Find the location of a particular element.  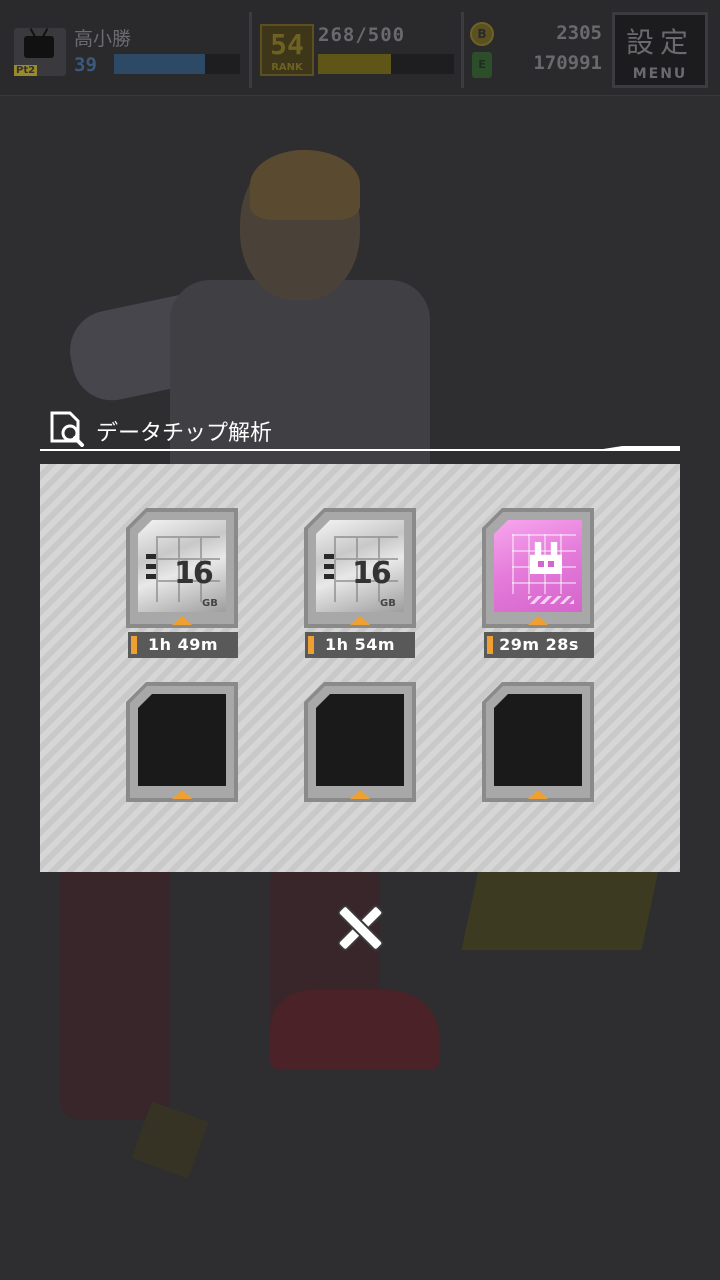

player-level: 39 is located at coordinates (85, 65).